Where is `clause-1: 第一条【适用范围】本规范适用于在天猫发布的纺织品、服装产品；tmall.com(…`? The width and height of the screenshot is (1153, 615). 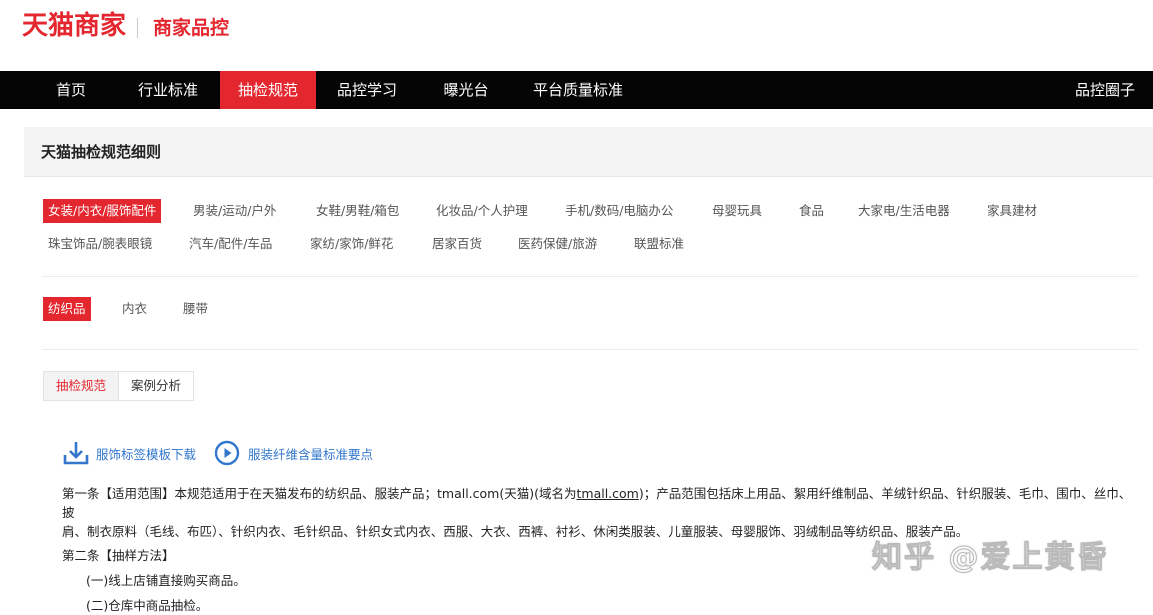
clause-1: 第一条【适用范围】本规范适用于在天猫发布的纺织品、服装产品；tmall.com(… is located at coordinates (597, 503).